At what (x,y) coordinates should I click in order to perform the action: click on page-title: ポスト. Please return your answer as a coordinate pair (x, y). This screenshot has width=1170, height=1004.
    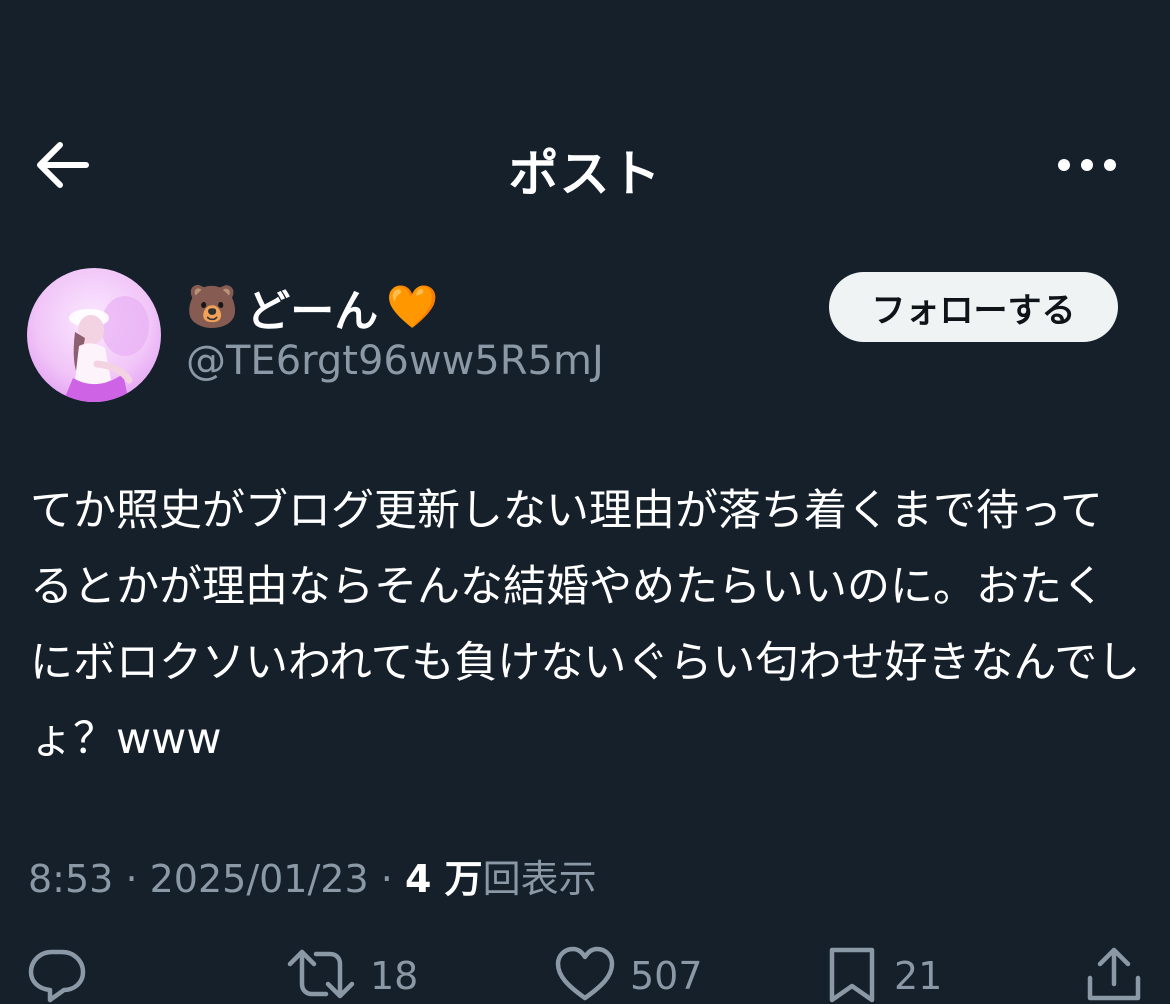
    Looking at the image, I should click on (585, 174).